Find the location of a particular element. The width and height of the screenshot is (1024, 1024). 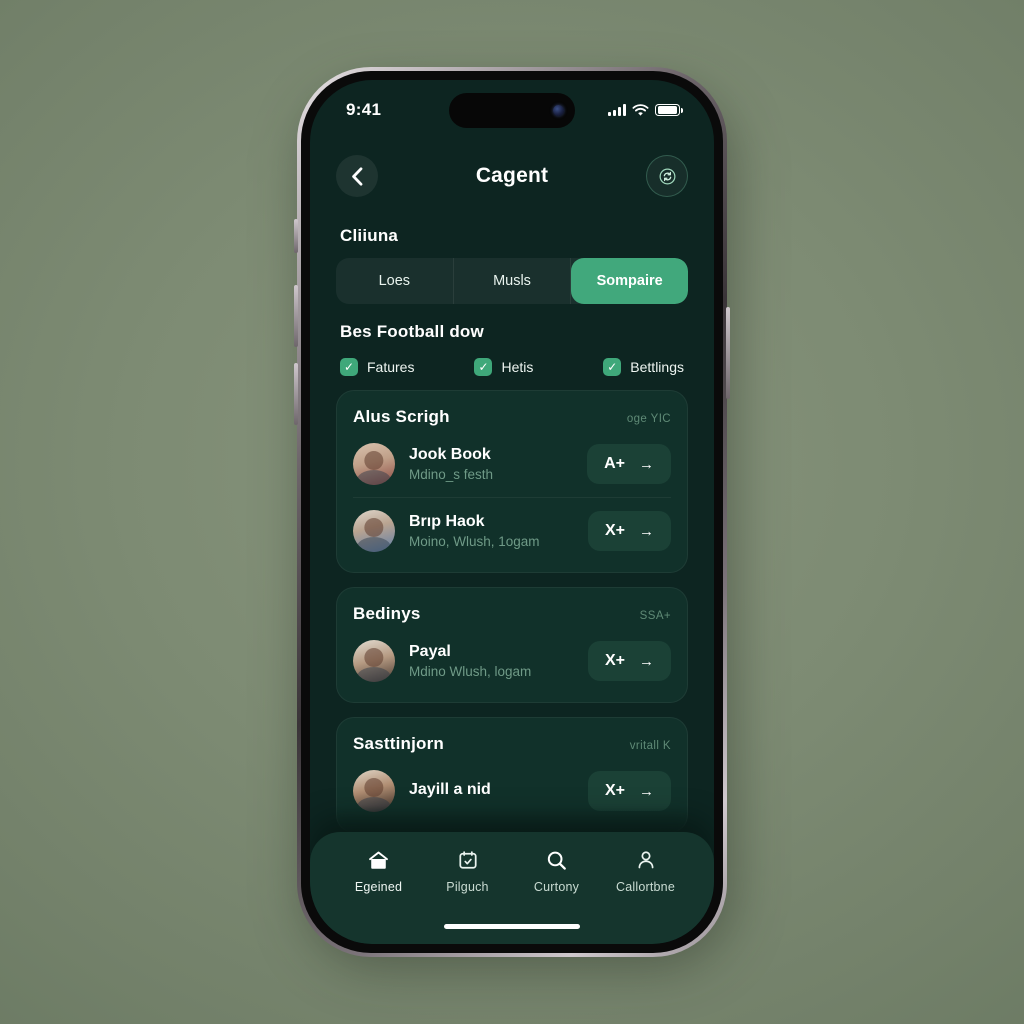

tab-label: Curtony is located at coordinates (556, 887).